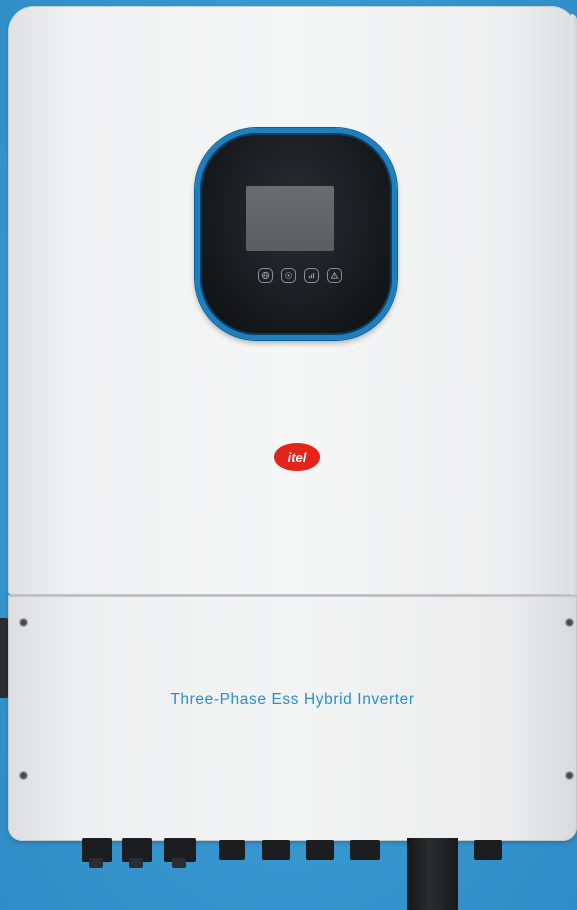 Image resolution: width=577 pixels, height=910 pixels. I want to click on svg-text: itel, so click(297, 457).